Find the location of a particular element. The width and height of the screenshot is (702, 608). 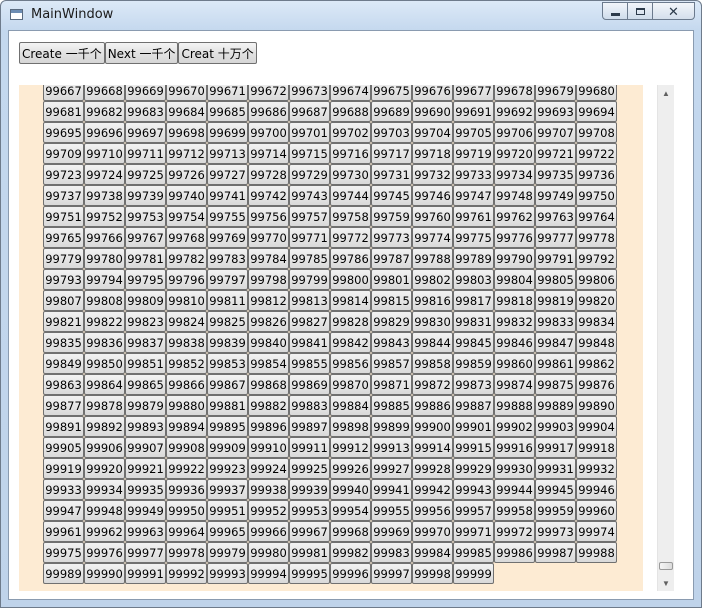

number-button: 99729 is located at coordinates (309, 174).